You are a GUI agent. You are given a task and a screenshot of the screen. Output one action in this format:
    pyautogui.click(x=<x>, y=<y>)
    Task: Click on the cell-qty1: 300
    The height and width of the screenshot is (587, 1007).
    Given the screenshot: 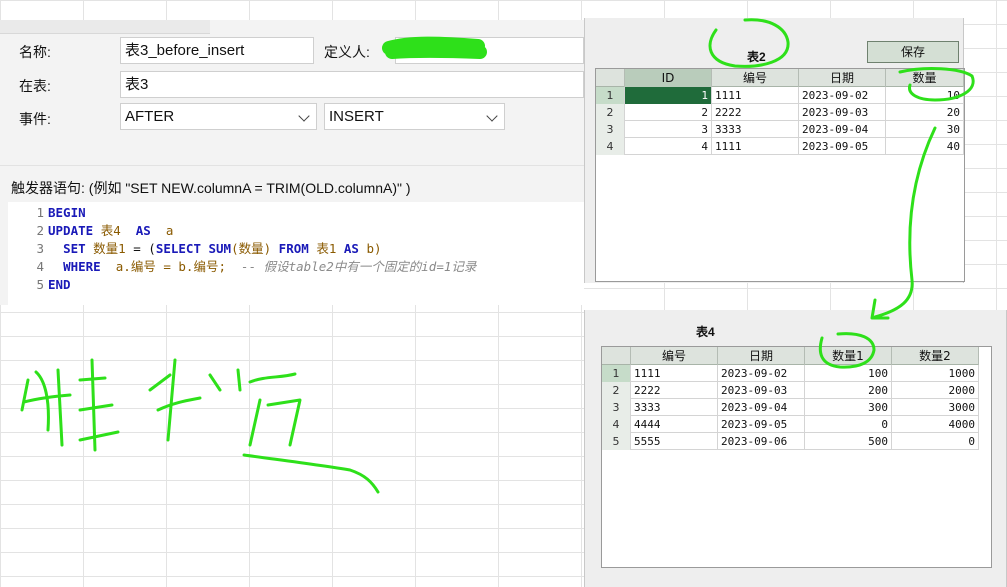 What is the action you would take?
    pyautogui.click(x=848, y=407)
    